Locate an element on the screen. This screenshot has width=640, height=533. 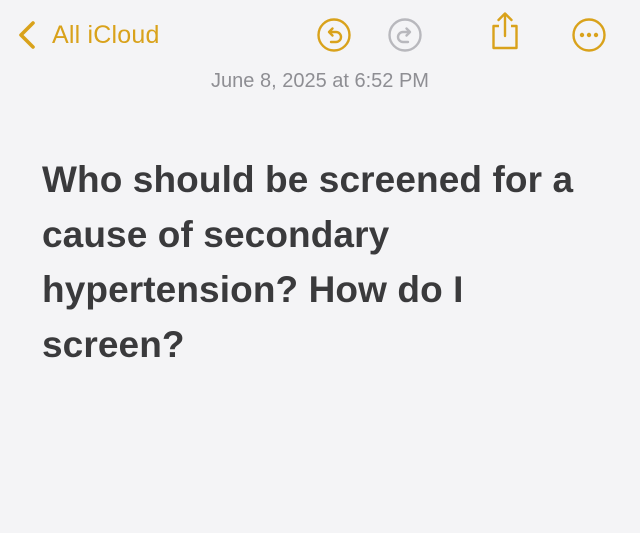
undo-button is located at coordinates (334, 35).